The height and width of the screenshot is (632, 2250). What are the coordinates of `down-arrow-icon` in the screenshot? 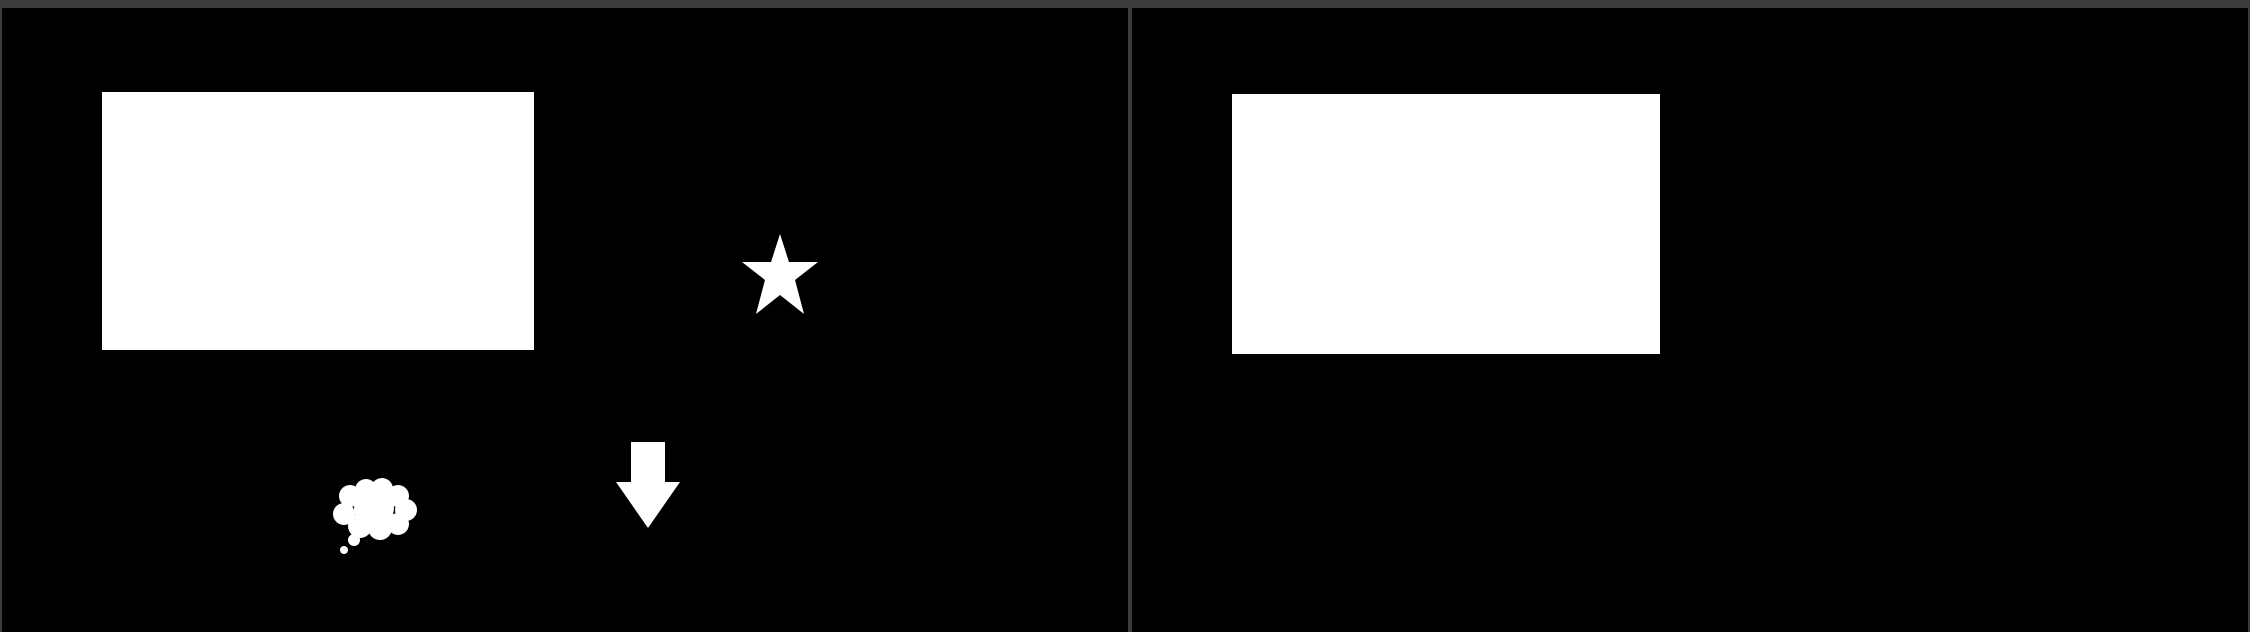 It's located at (648, 485).